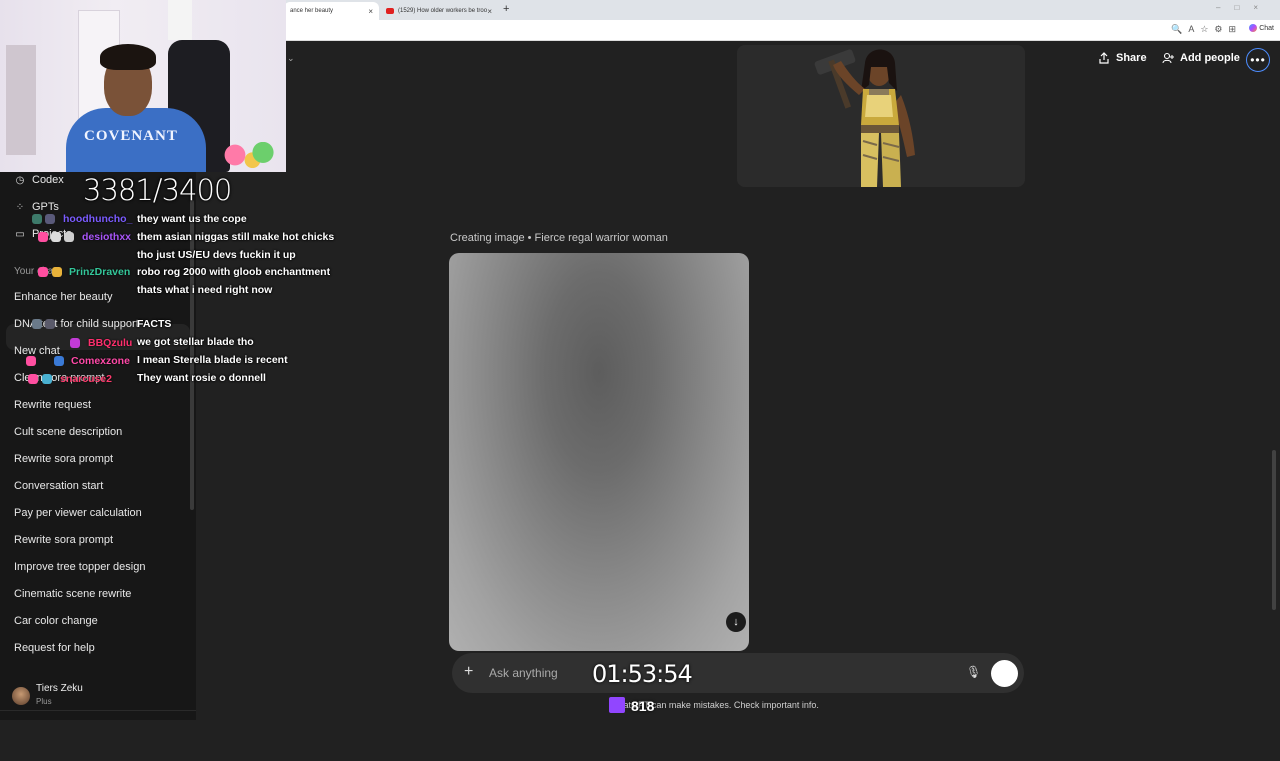  Describe the element at coordinates (643, 706) in the screenshot. I see `viewer-count: 818` at that location.